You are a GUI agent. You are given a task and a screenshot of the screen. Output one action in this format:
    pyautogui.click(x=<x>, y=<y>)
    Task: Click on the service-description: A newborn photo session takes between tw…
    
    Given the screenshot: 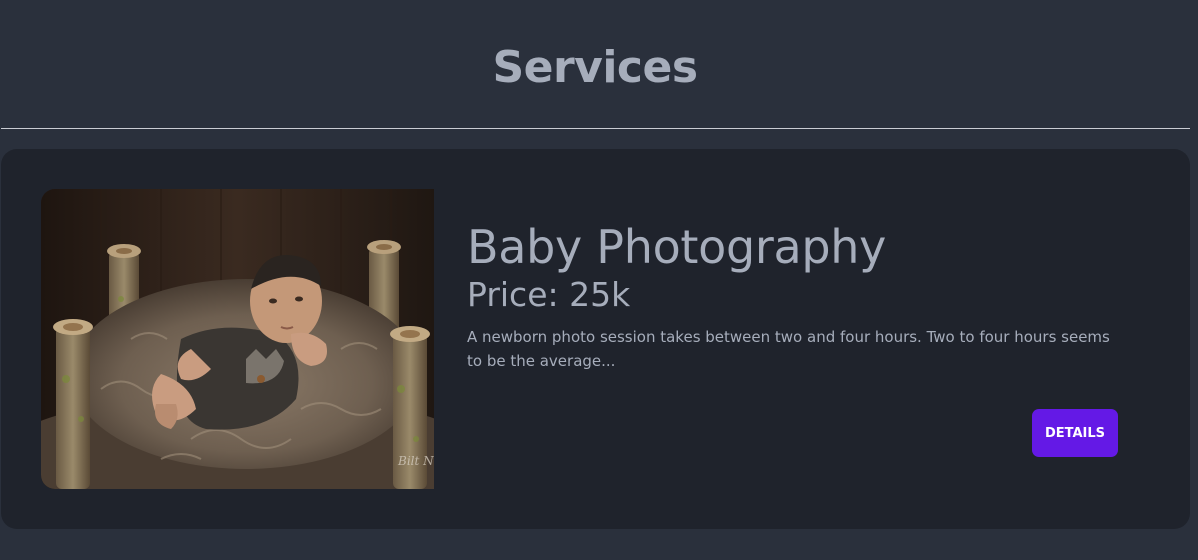 What is the action you would take?
    pyautogui.click(x=788, y=349)
    